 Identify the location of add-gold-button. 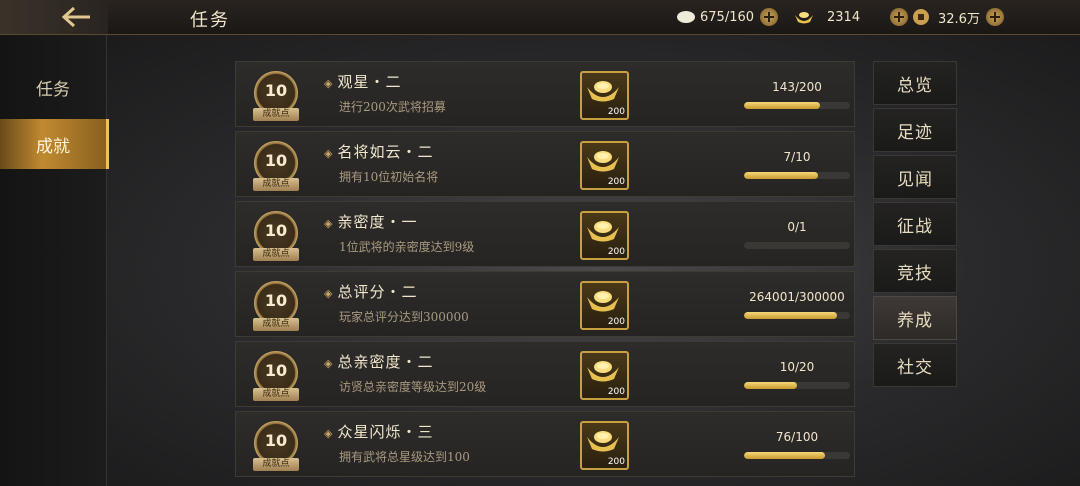
(899, 17).